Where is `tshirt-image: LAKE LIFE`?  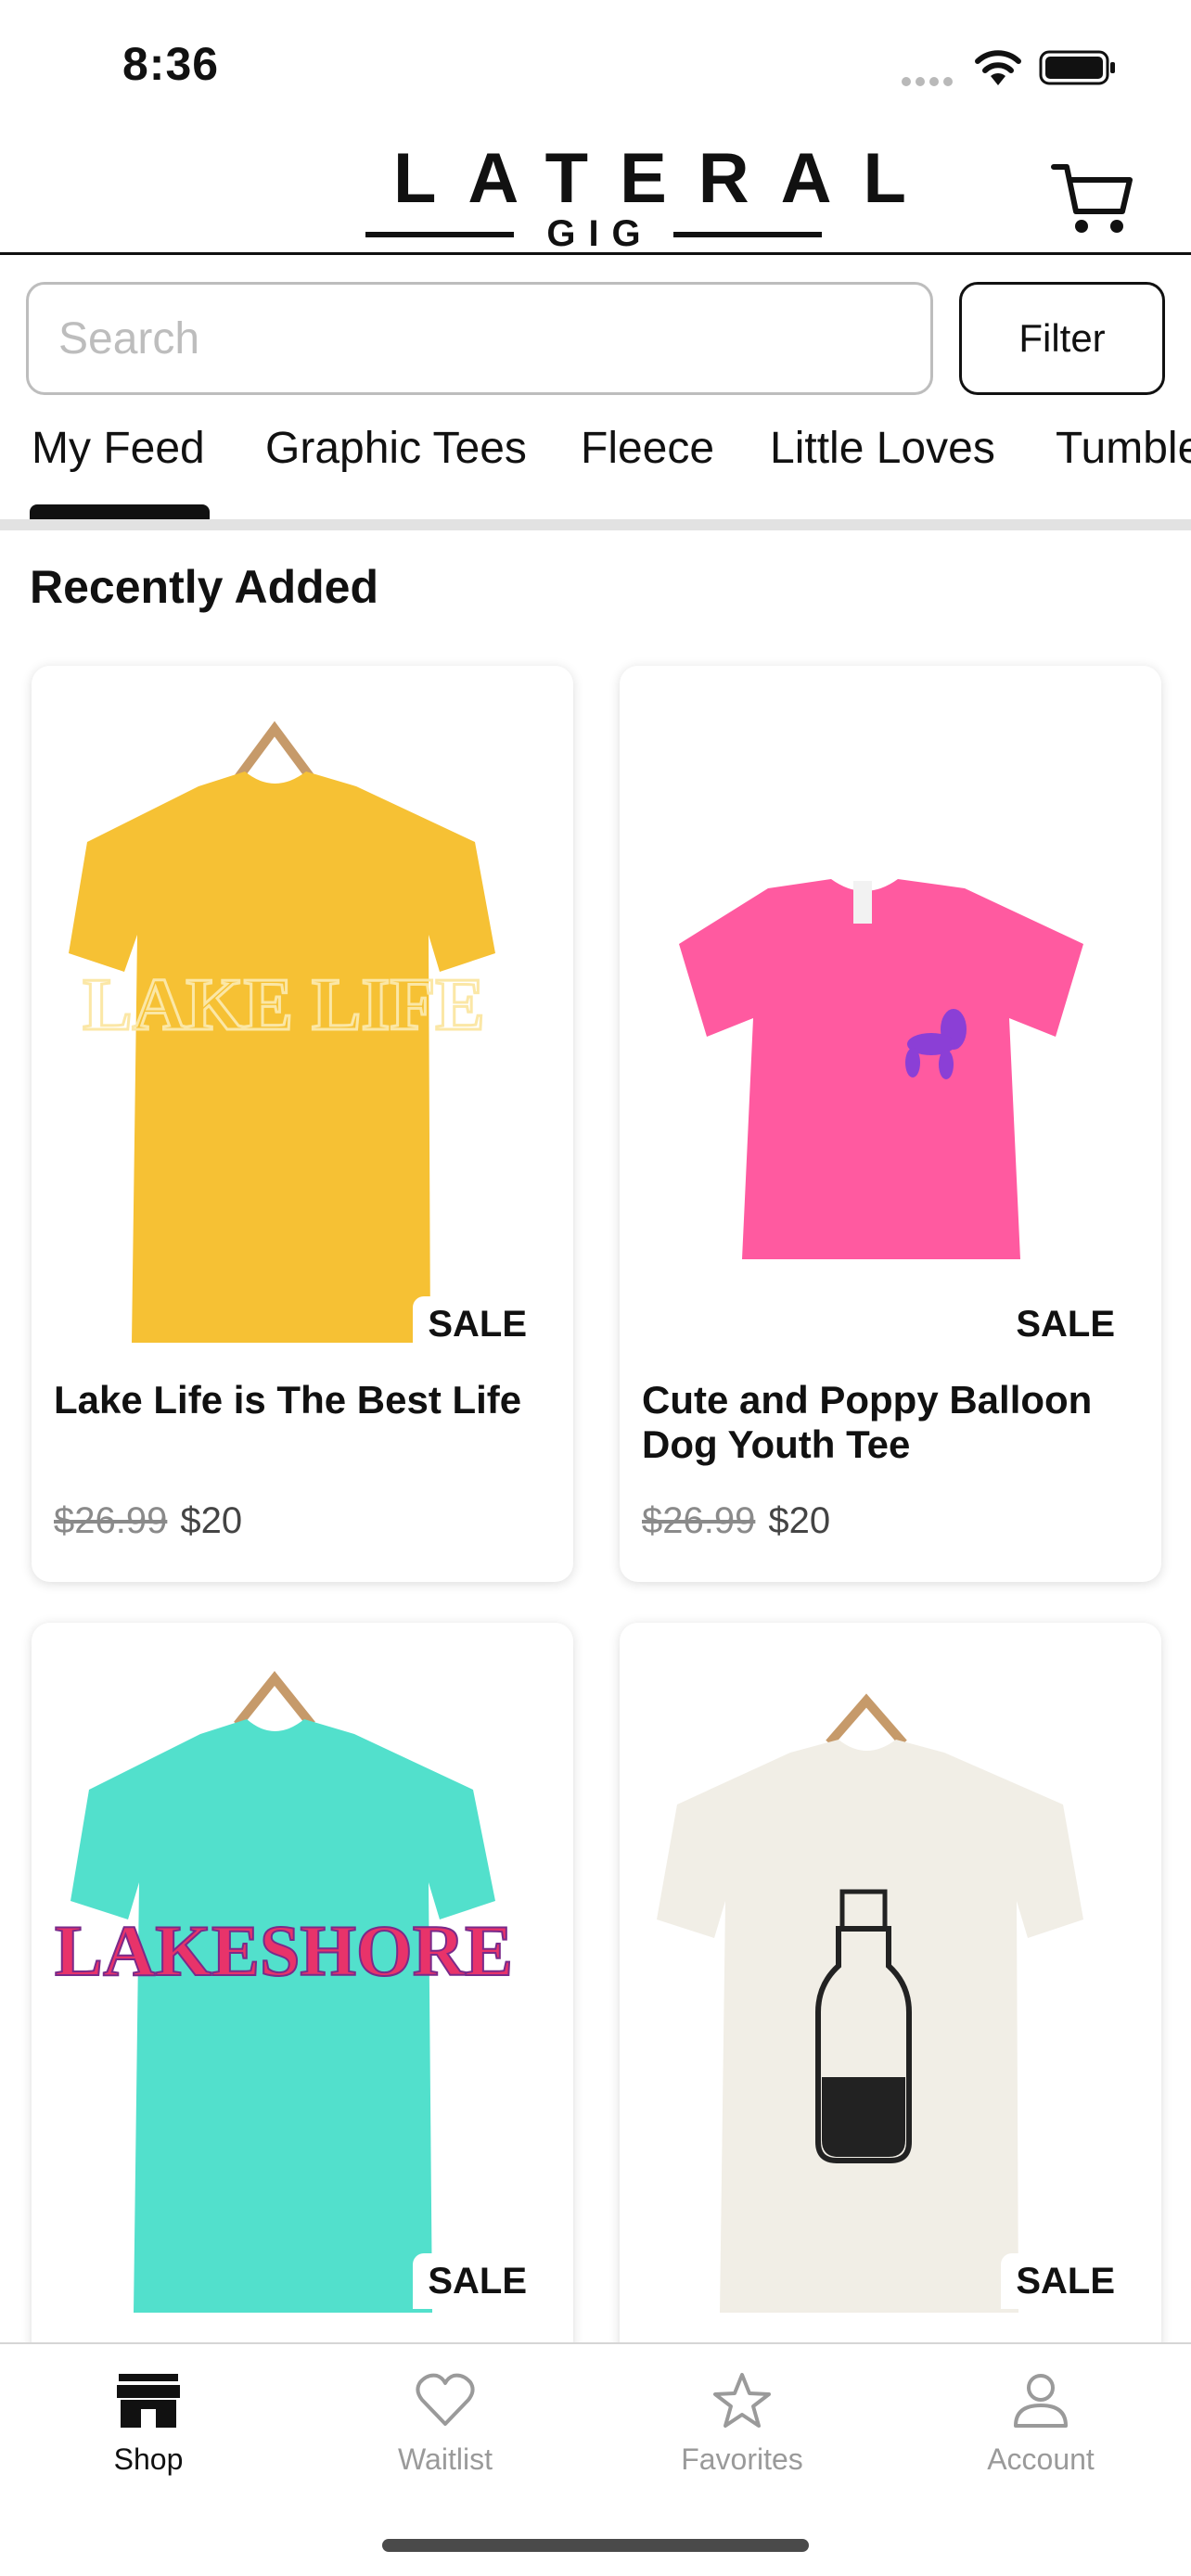
tshirt-image: LAKE LIFE is located at coordinates (282, 1032).